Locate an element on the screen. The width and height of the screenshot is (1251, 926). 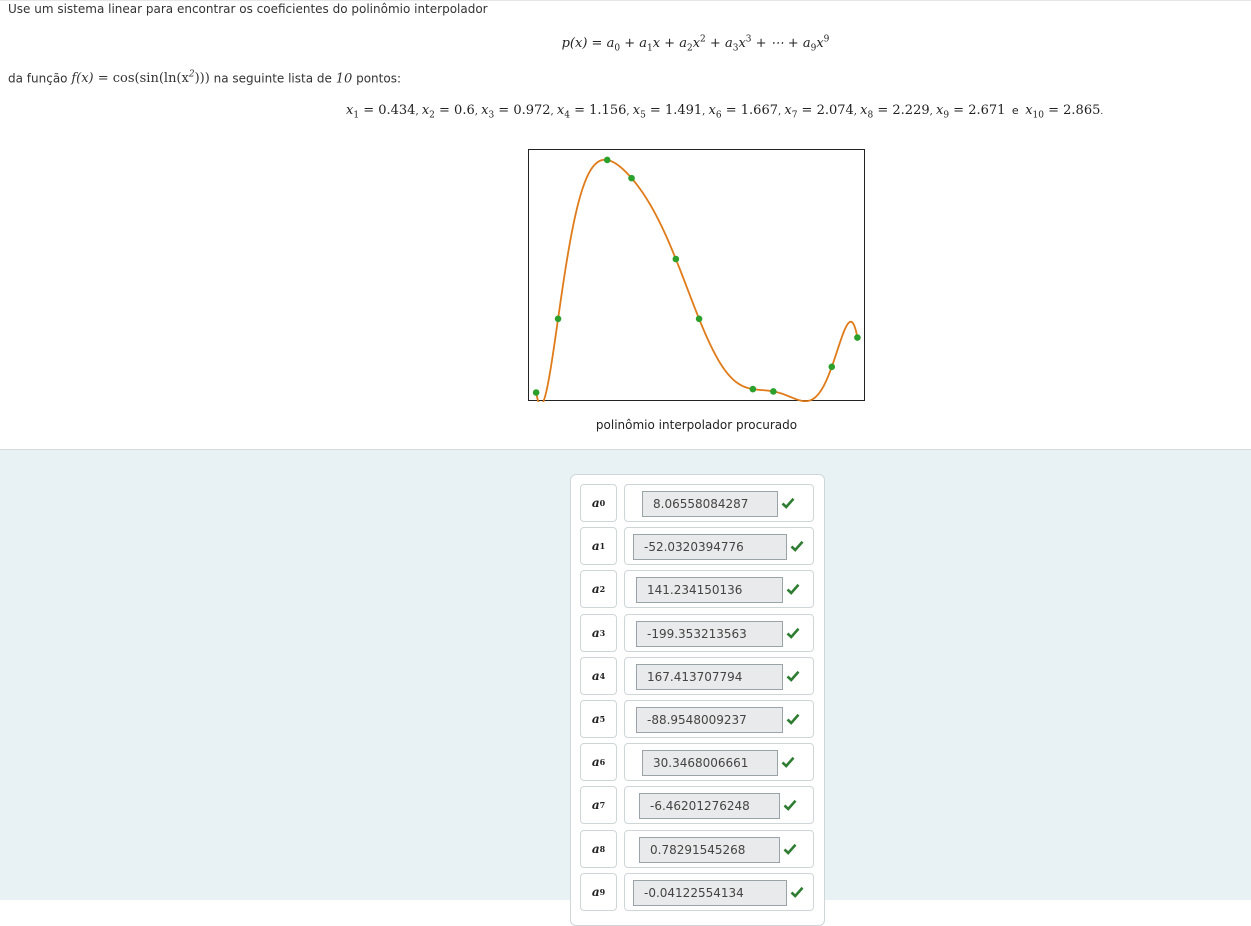
coefficient-input: -6.46201276248 is located at coordinates (709, 806).